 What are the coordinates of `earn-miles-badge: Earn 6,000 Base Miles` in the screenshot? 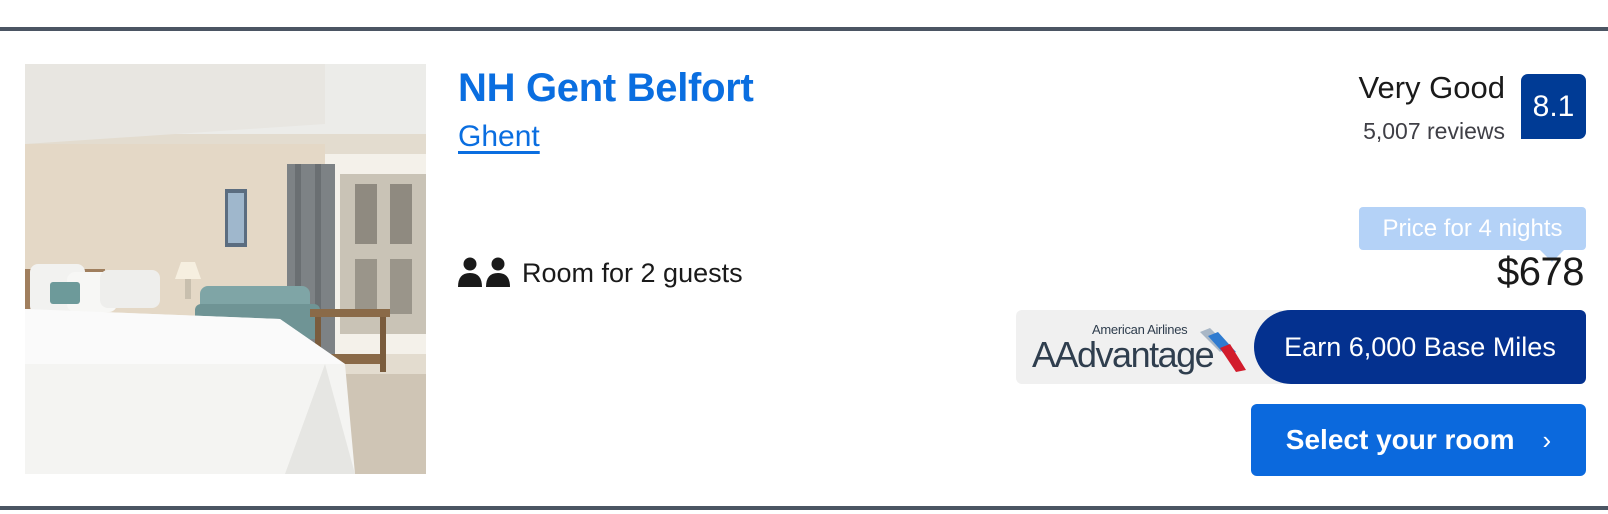 It's located at (1420, 347).